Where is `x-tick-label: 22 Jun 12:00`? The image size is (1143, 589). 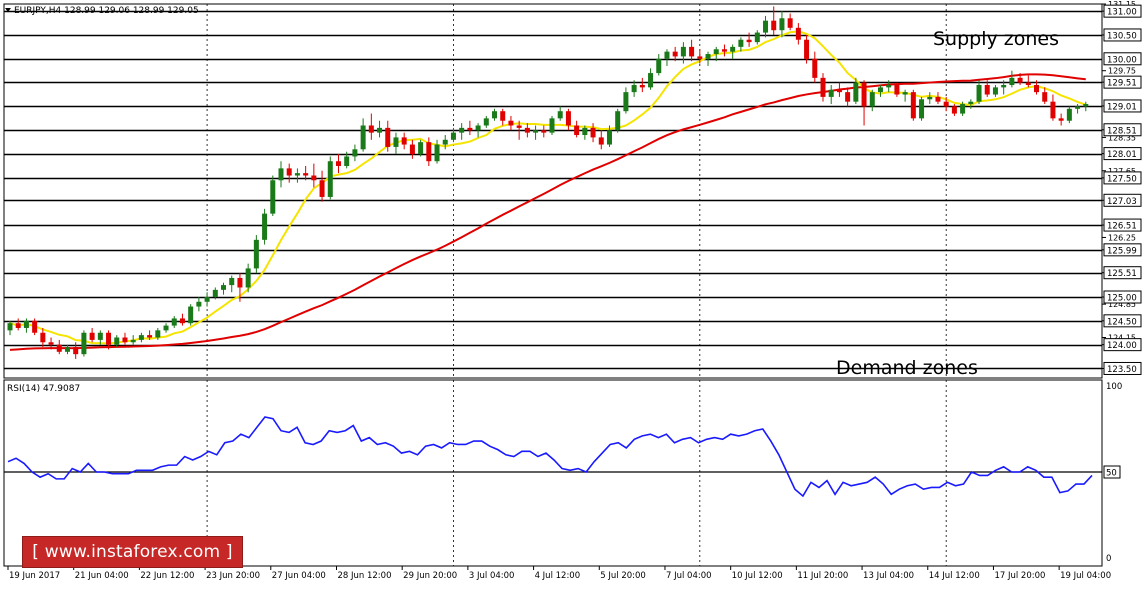 x-tick-label: 22 Jun 12:00 is located at coordinates (167, 576).